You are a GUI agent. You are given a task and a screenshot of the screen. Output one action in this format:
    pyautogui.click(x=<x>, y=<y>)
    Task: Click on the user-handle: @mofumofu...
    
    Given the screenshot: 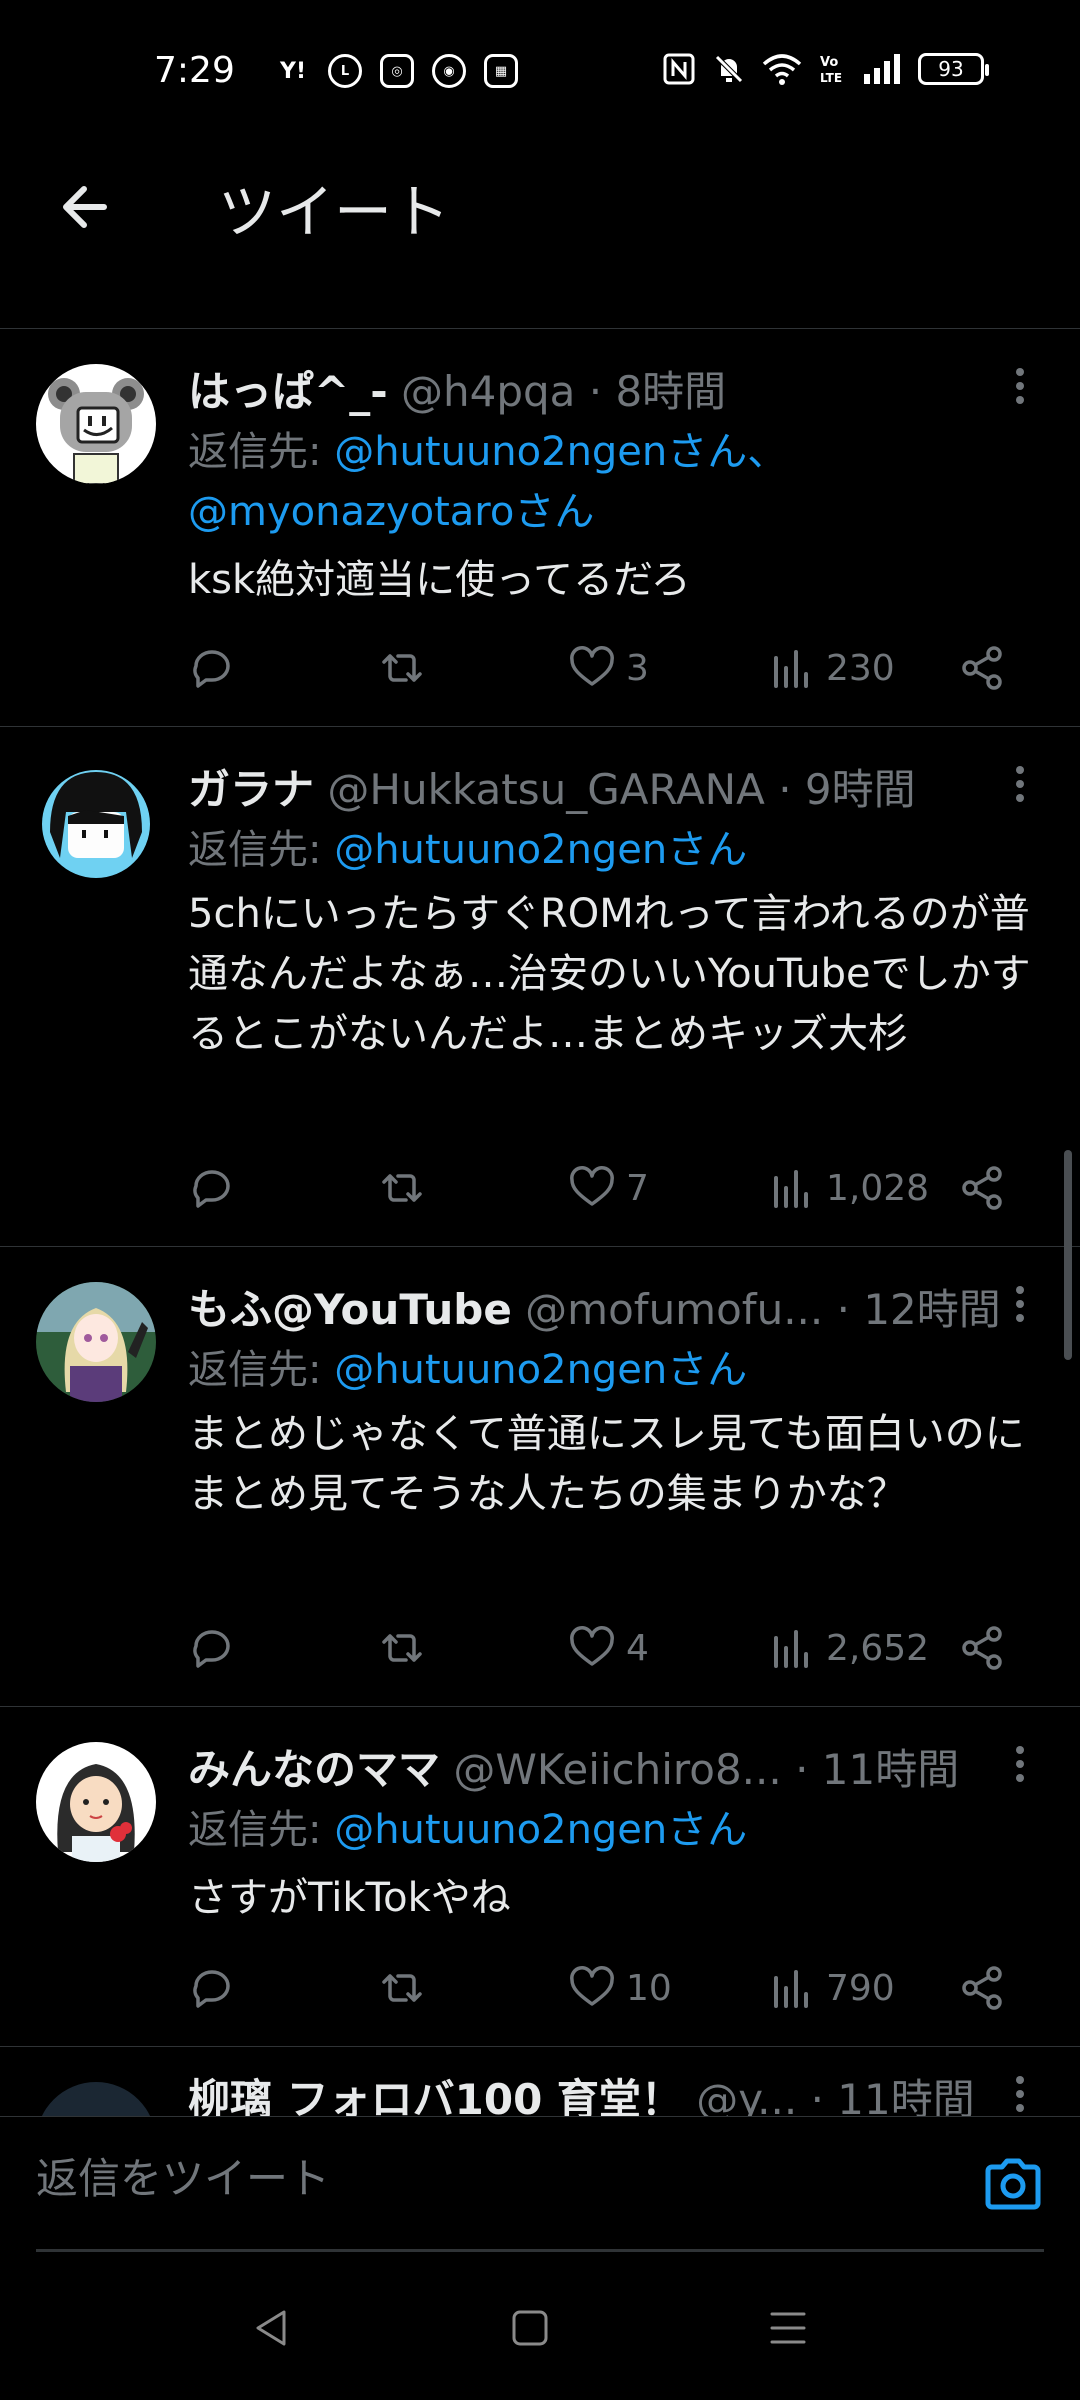 What is the action you would take?
    pyautogui.click(x=674, y=1309)
    